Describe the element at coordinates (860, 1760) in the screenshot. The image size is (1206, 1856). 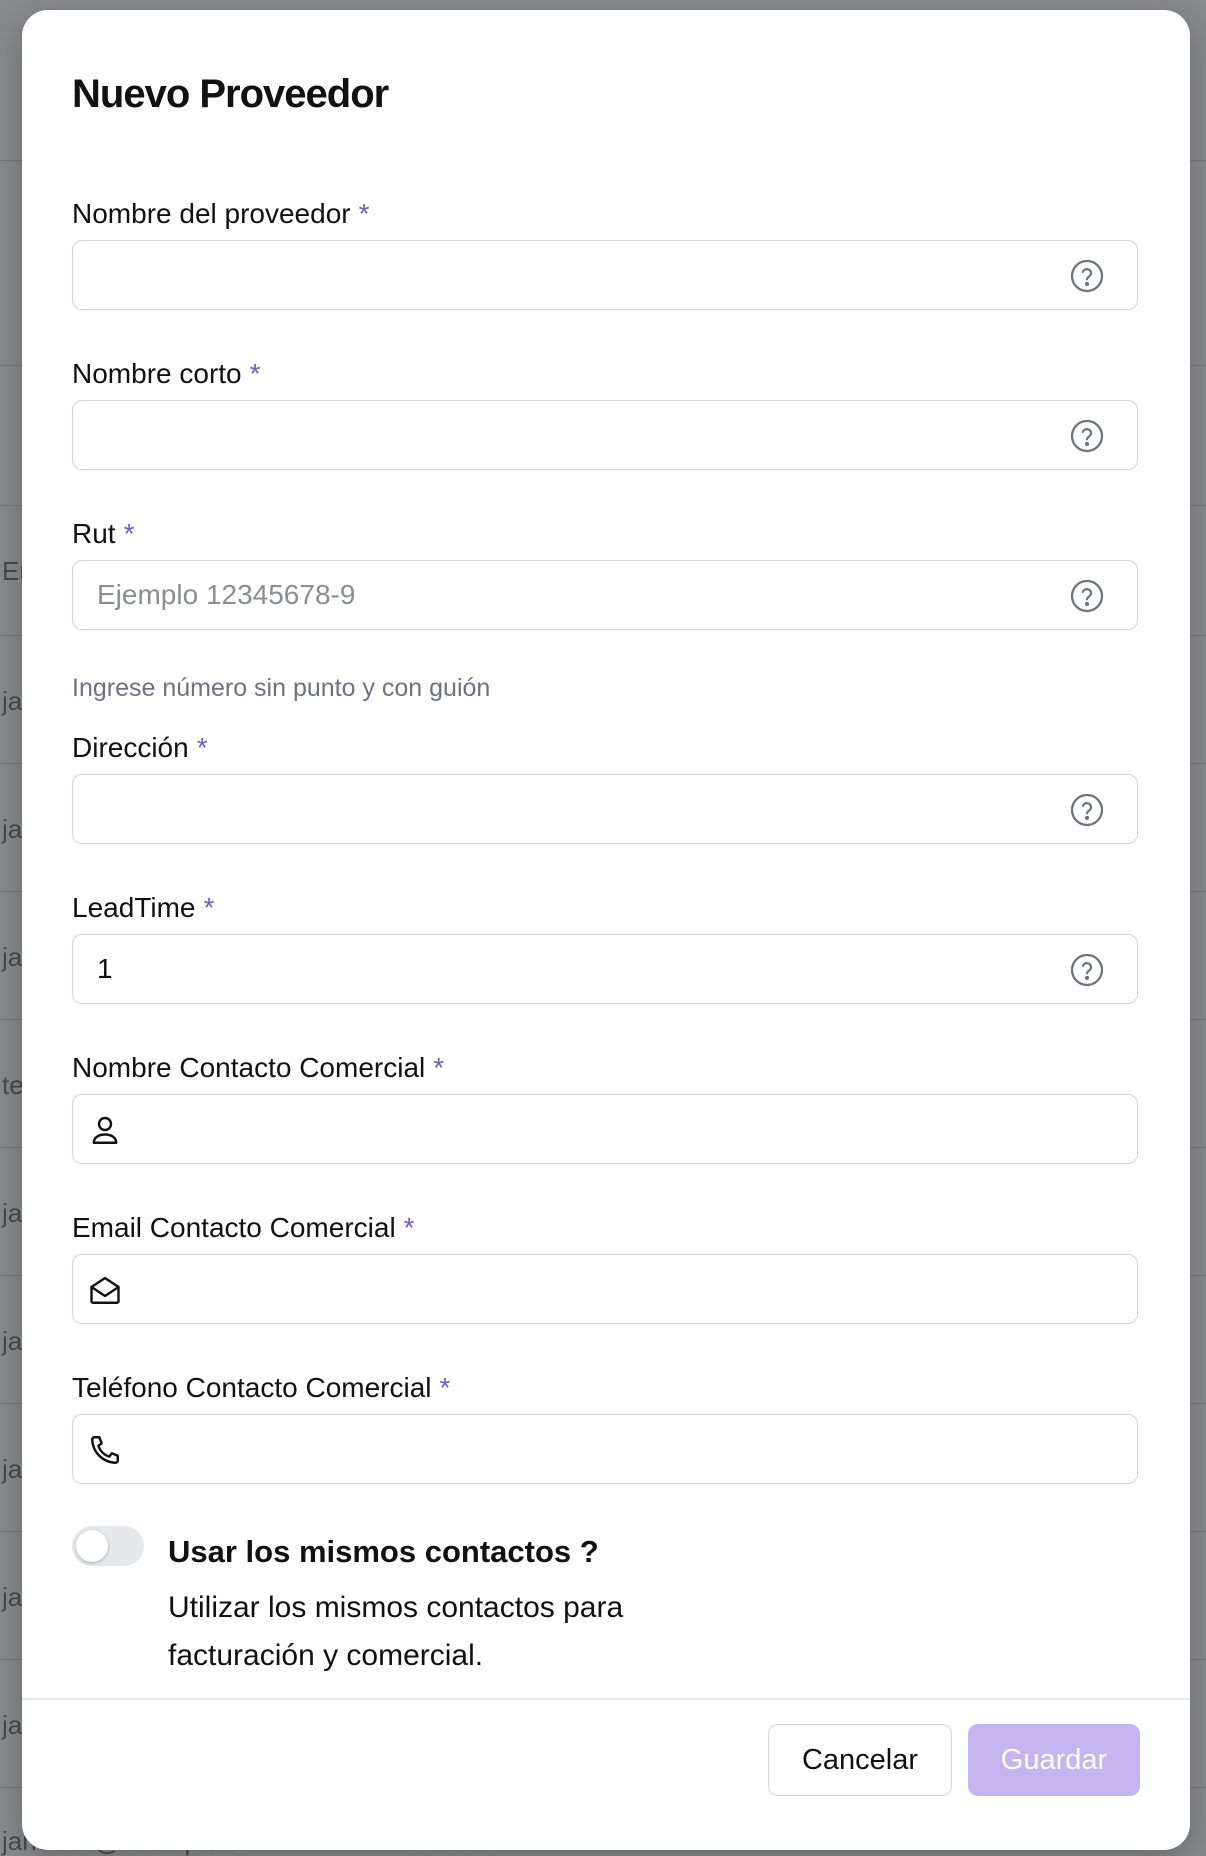
I see `cancel-button: Cancelar` at that location.